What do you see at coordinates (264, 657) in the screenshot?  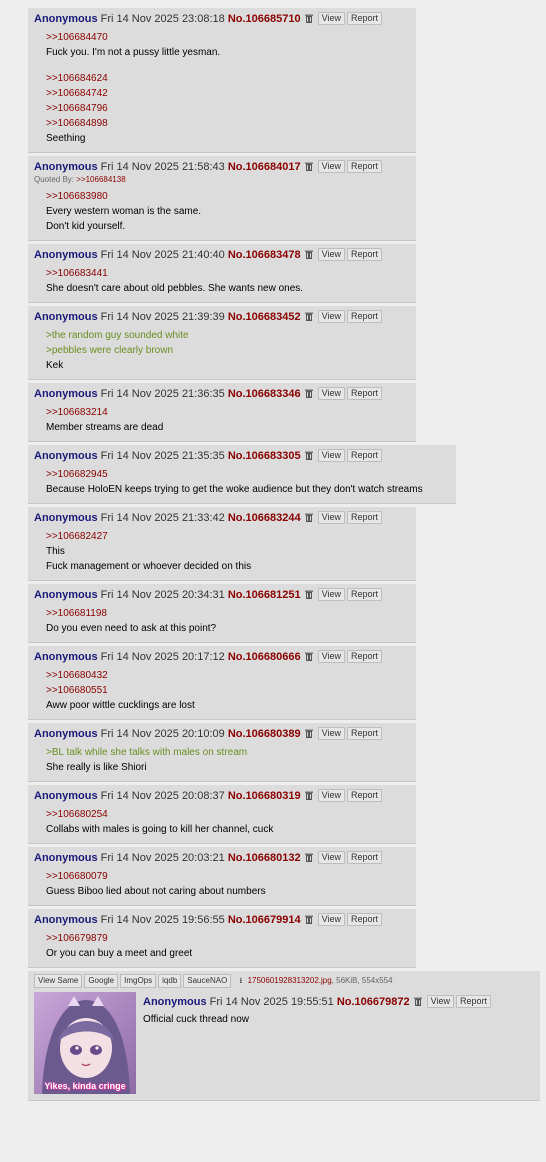 I see `post-number: No.106680666` at bounding box center [264, 657].